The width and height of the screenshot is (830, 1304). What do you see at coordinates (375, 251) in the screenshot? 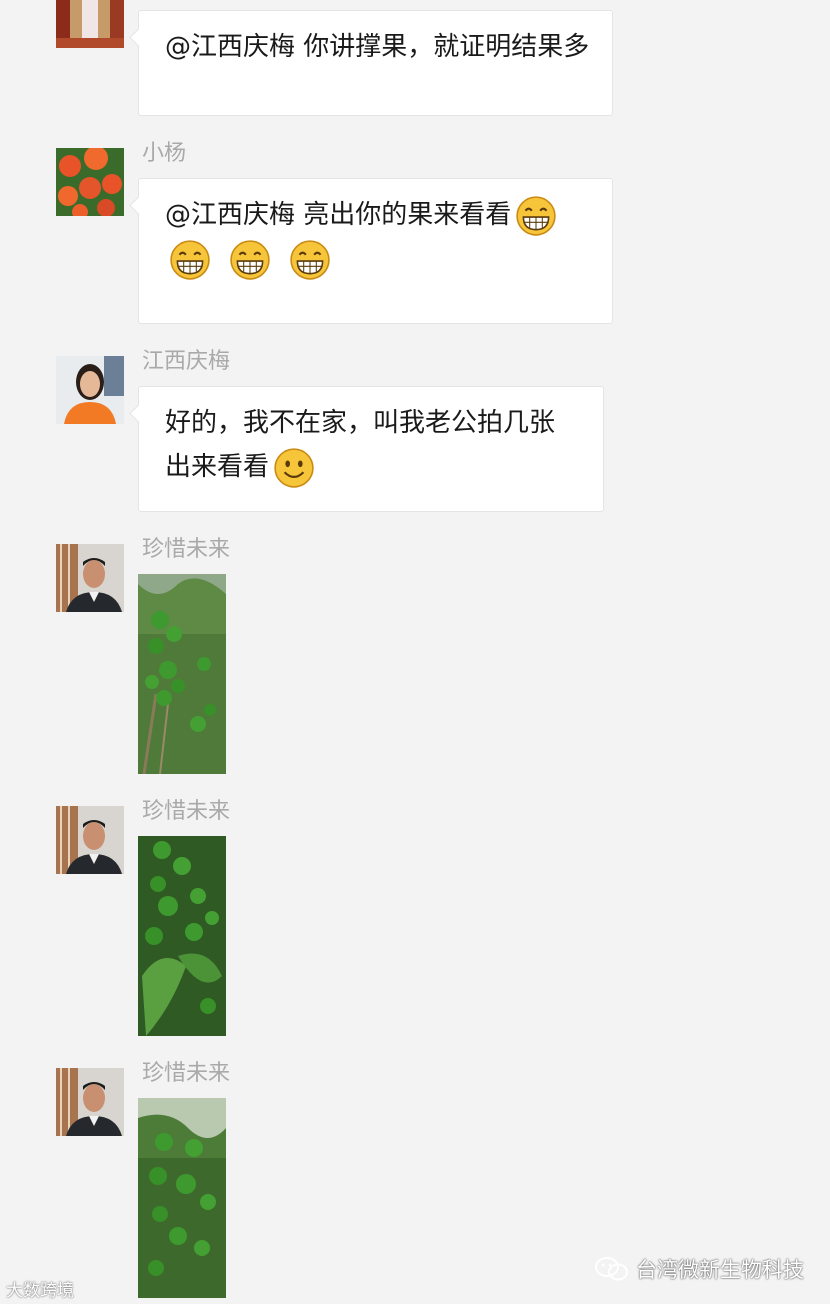
I see `message-bubble: @江西庆梅 亮出你的果来看看` at bounding box center [375, 251].